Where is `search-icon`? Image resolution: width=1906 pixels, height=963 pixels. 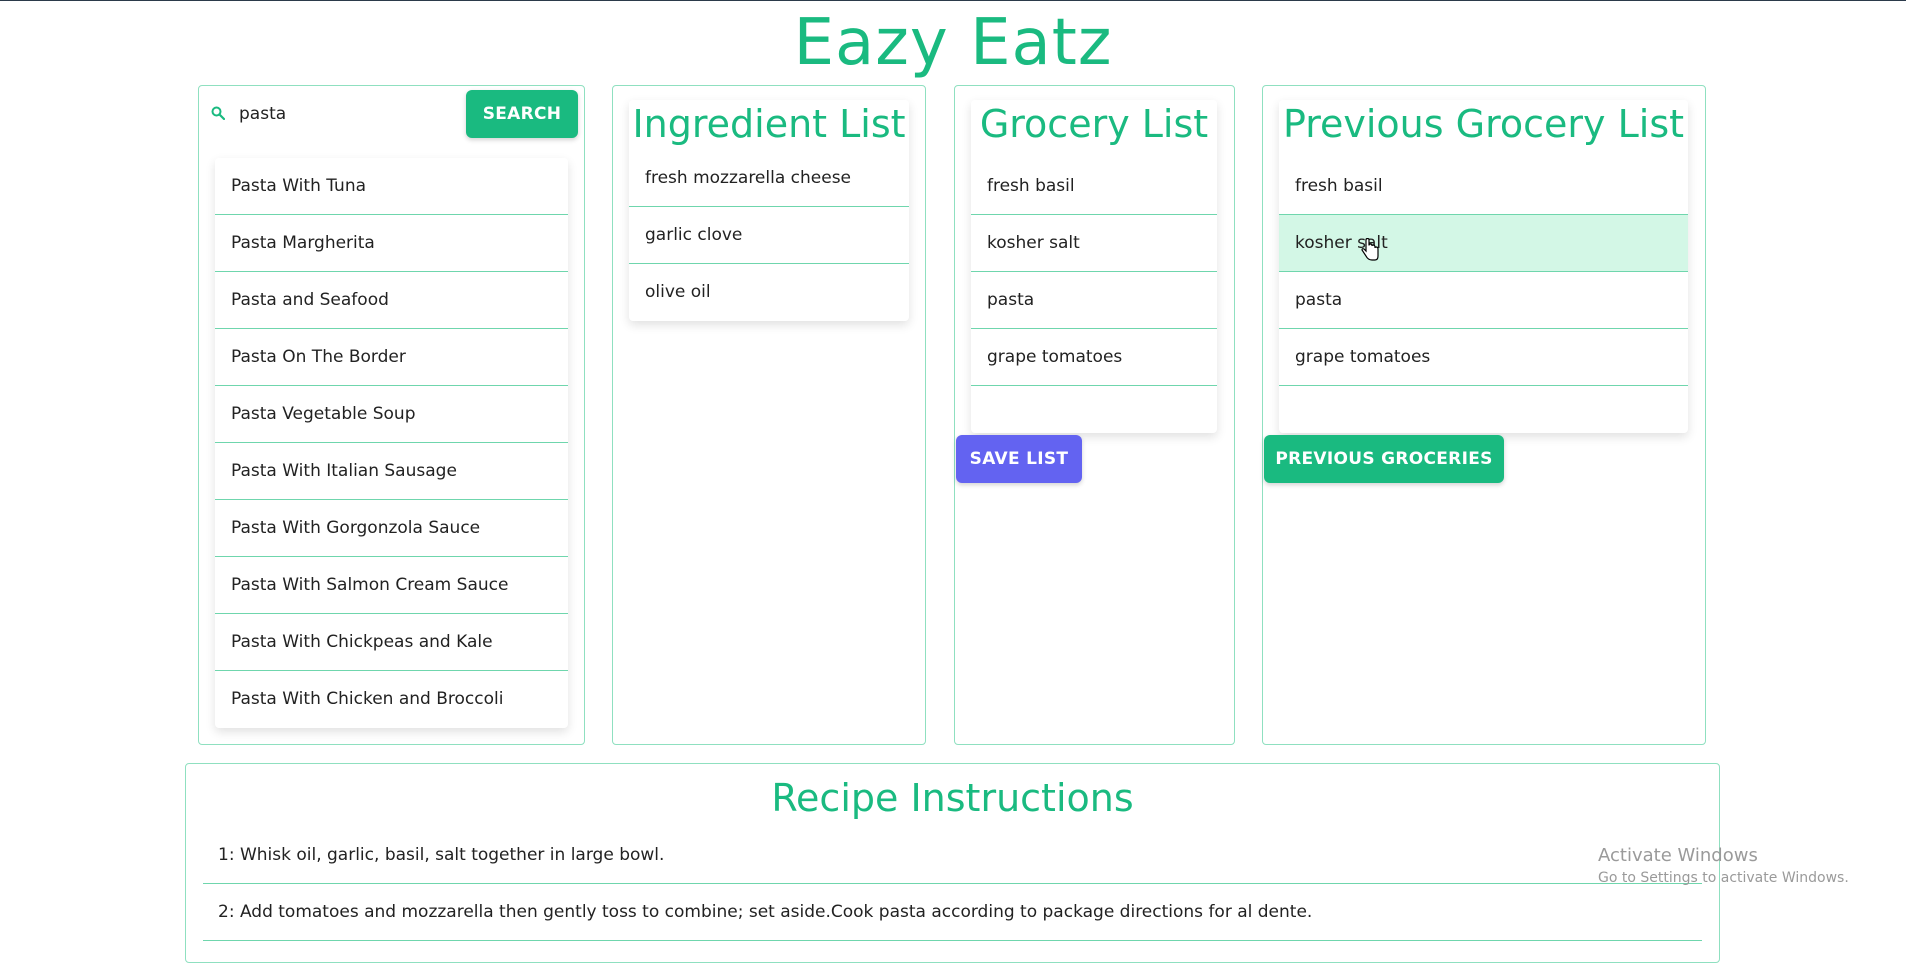 search-icon is located at coordinates (218, 113).